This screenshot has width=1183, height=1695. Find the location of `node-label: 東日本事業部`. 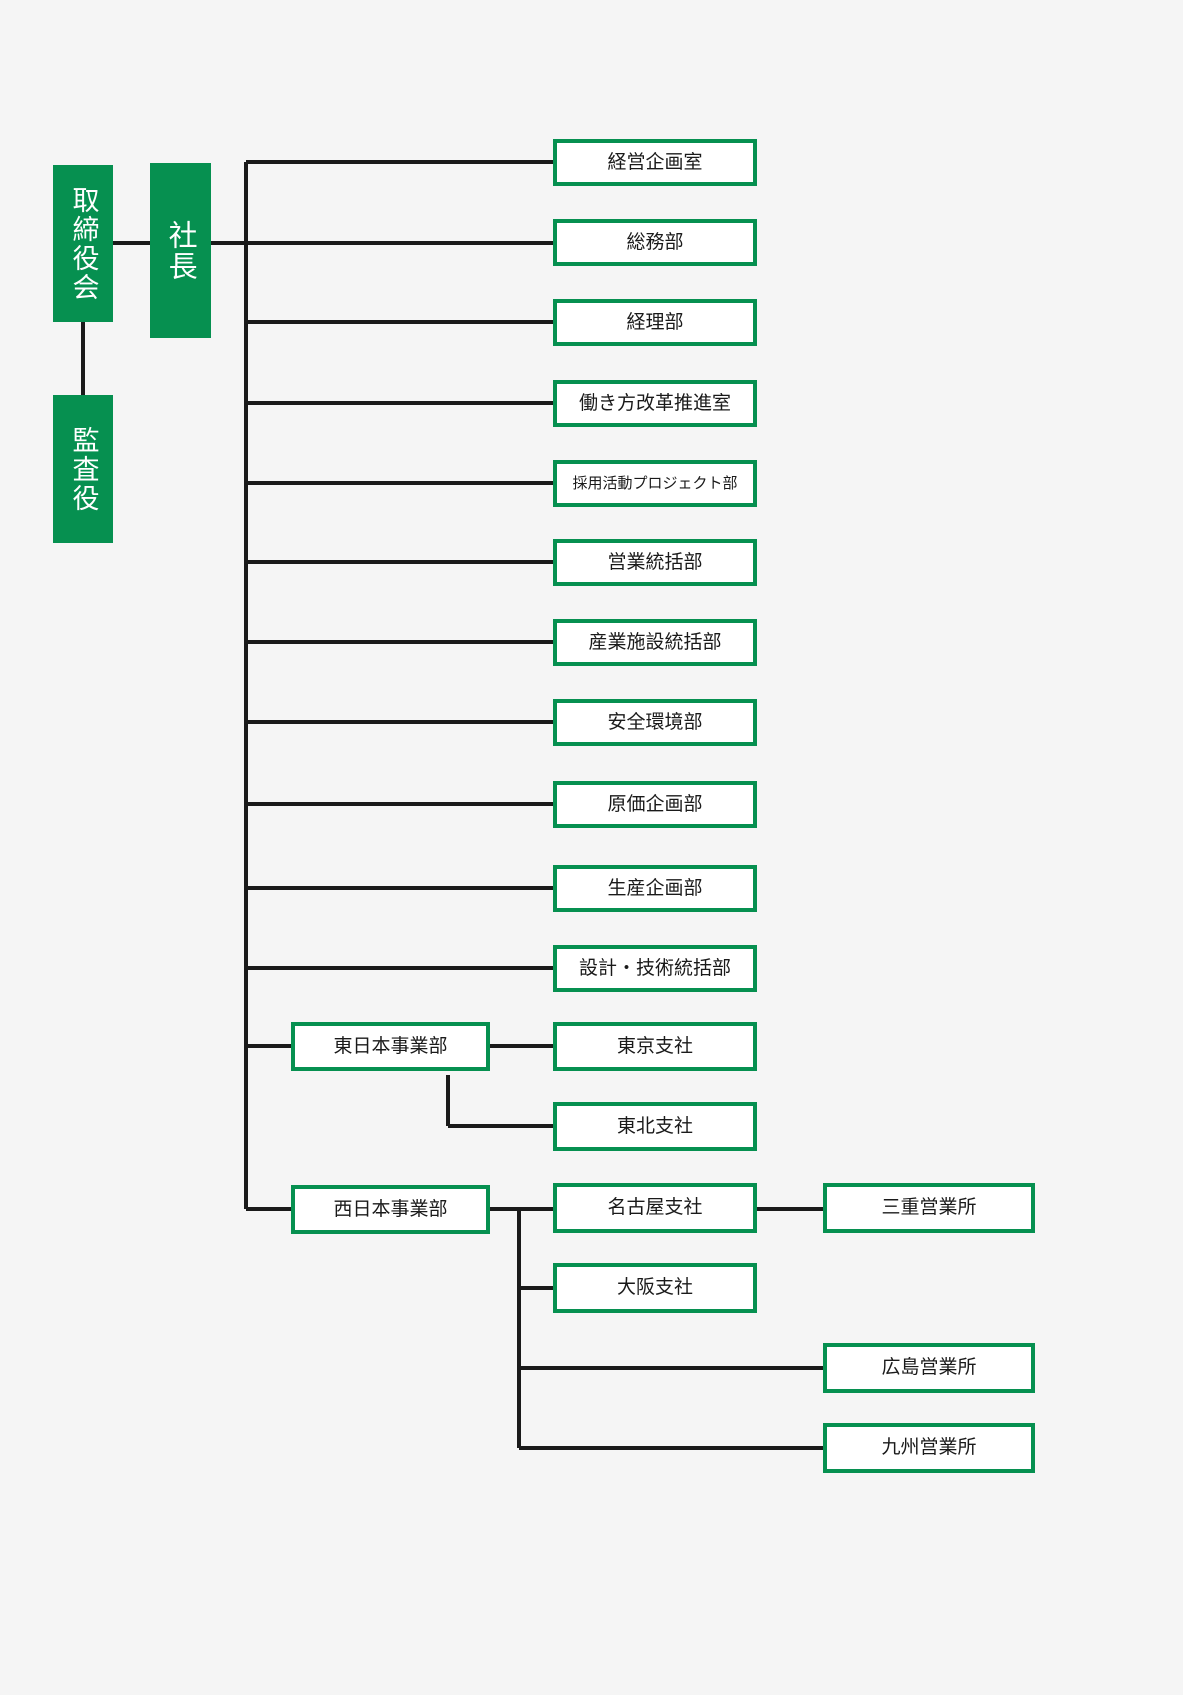

node-label: 東日本事業部 is located at coordinates (390, 1045).